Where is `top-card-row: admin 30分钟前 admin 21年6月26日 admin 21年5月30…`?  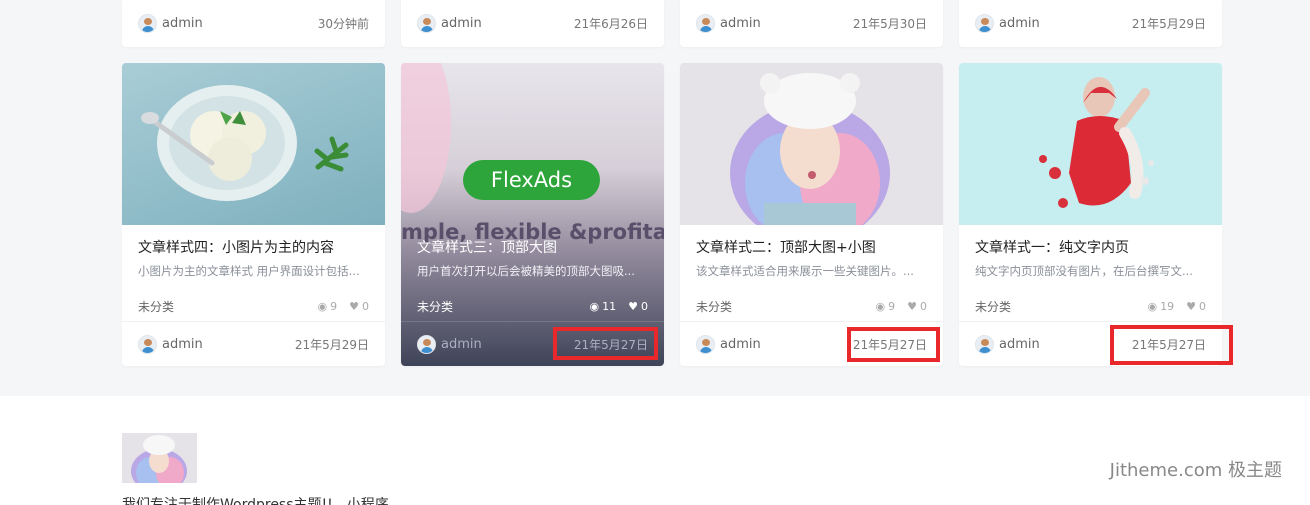
top-card-row: admin 30分钟前 admin 21年6月26日 admin 21年5月30… is located at coordinates (672, 23).